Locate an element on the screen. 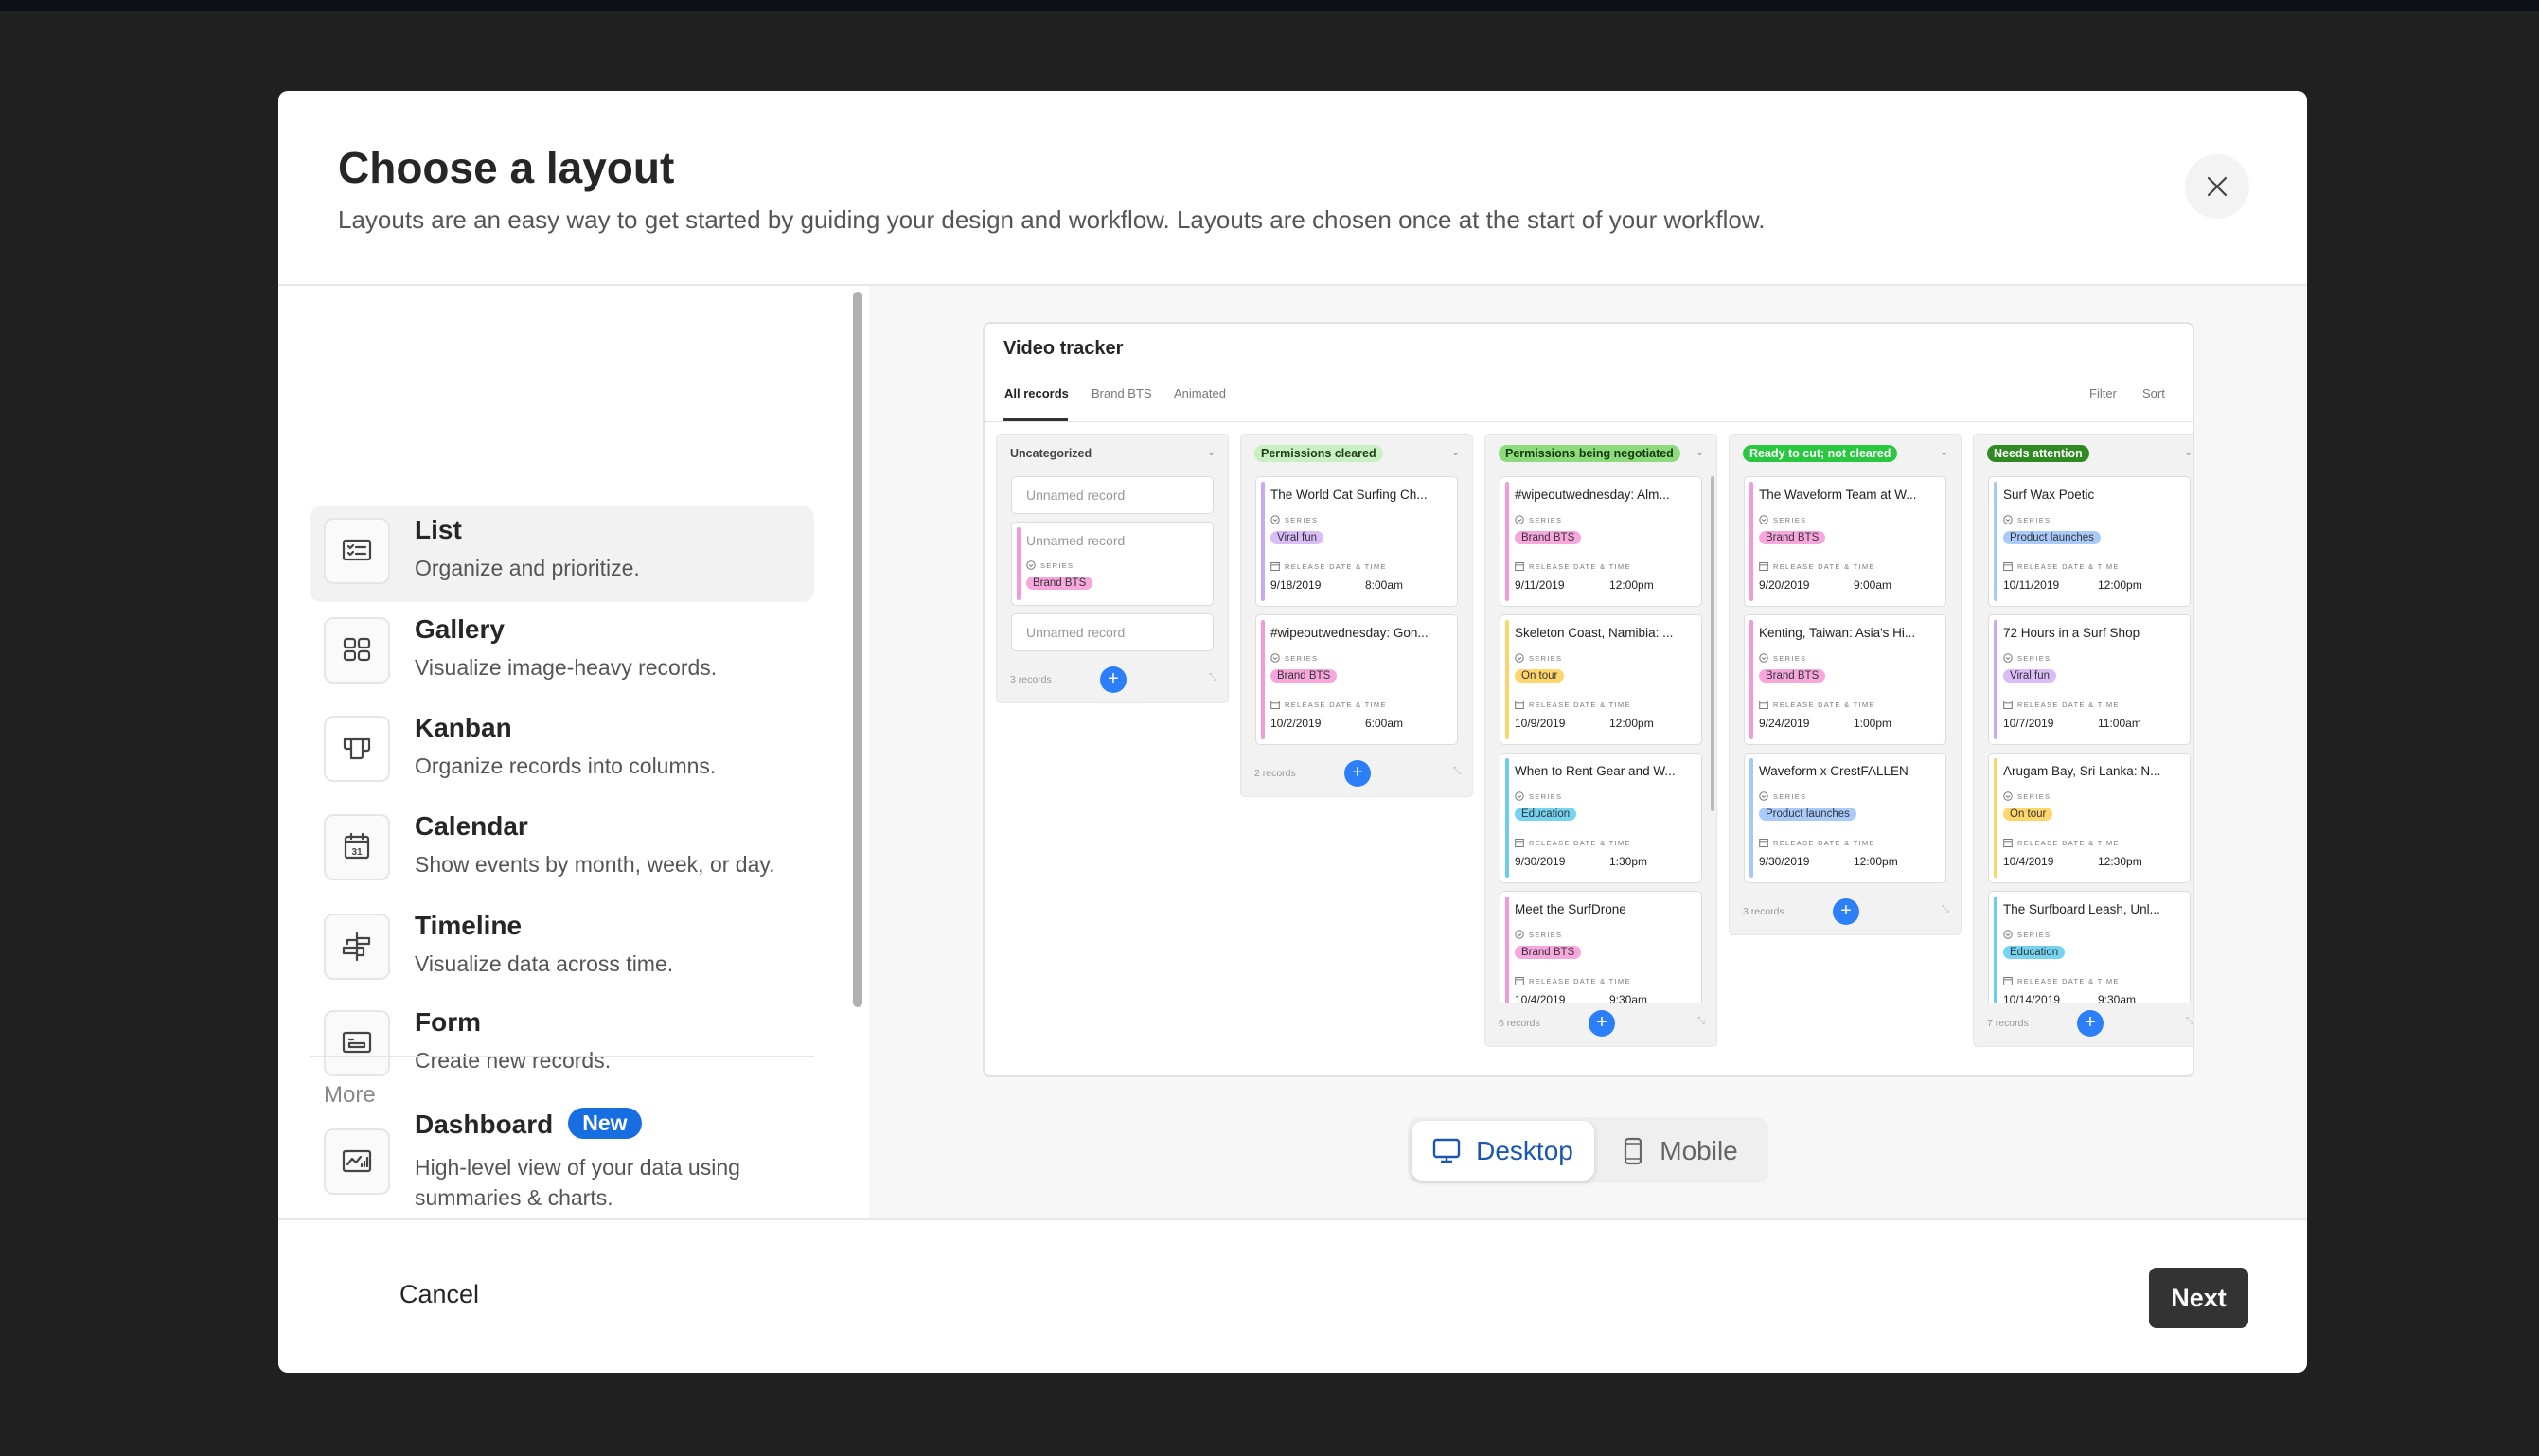  release-date: 9/11/2019 is located at coordinates (1540, 585).